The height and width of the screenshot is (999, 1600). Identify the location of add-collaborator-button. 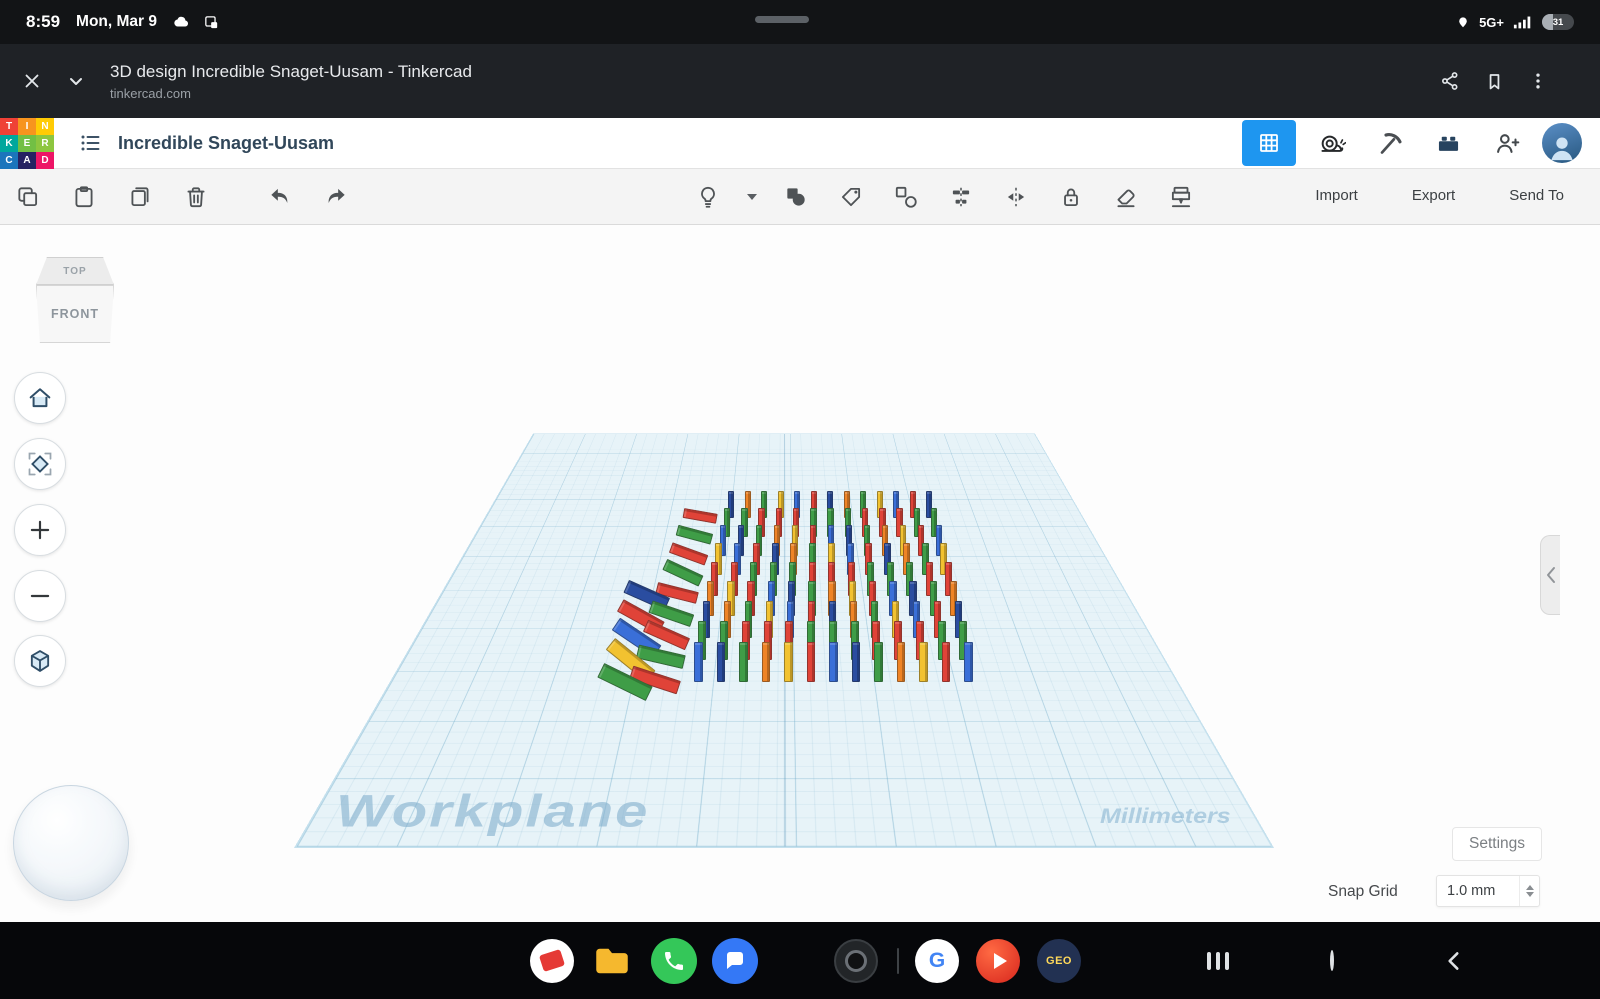
(1506, 143).